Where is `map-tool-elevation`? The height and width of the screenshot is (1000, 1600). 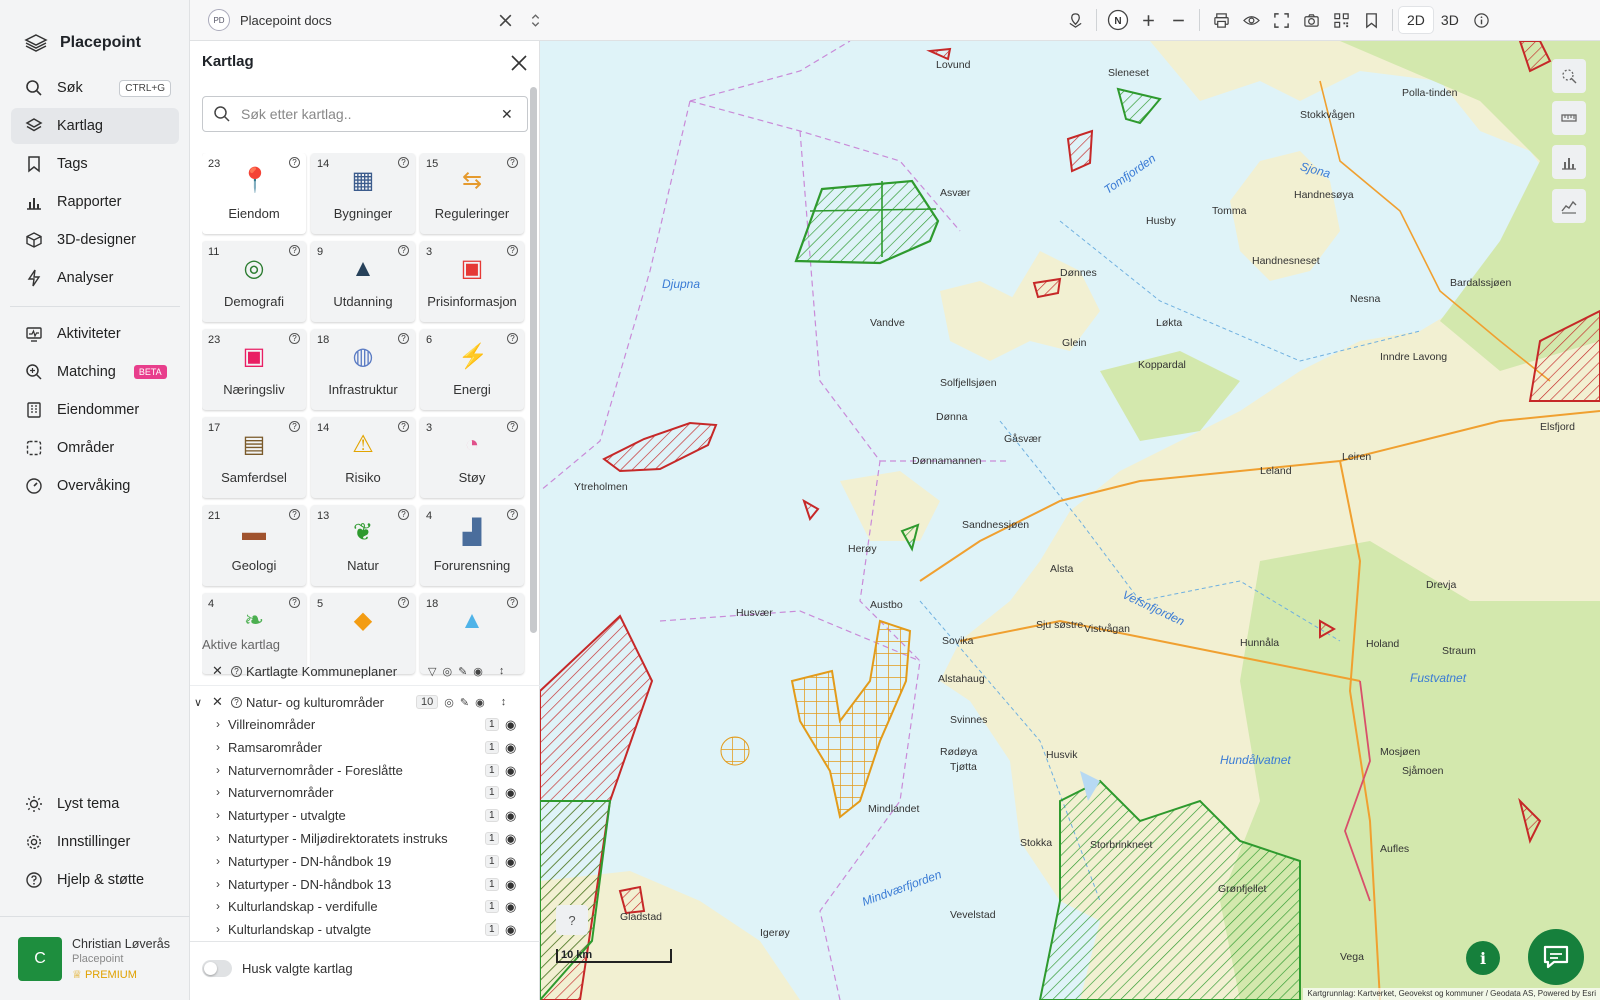
map-tool-elevation is located at coordinates (1569, 206).